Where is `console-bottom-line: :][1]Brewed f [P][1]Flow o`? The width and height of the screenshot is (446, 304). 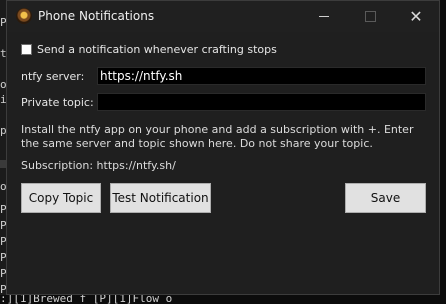
console-bottom-line: :][1]Brewed f [P][1]Flow o is located at coordinates (223, 299).